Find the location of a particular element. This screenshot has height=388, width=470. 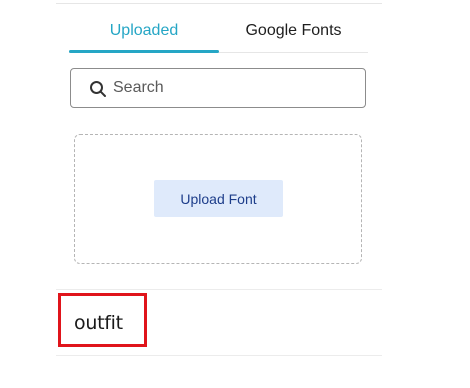

tab-uploaded: Uploaded is located at coordinates (144, 33).